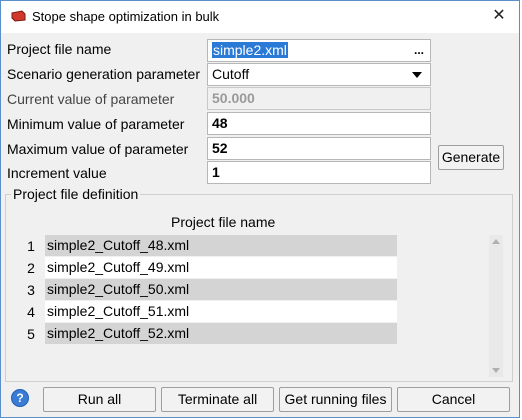 The height and width of the screenshot is (420, 522). What do you see at coordinates (76, 194) in the screenshot?
I see `group-label: Project file definition` at bounding box center [76, 194].